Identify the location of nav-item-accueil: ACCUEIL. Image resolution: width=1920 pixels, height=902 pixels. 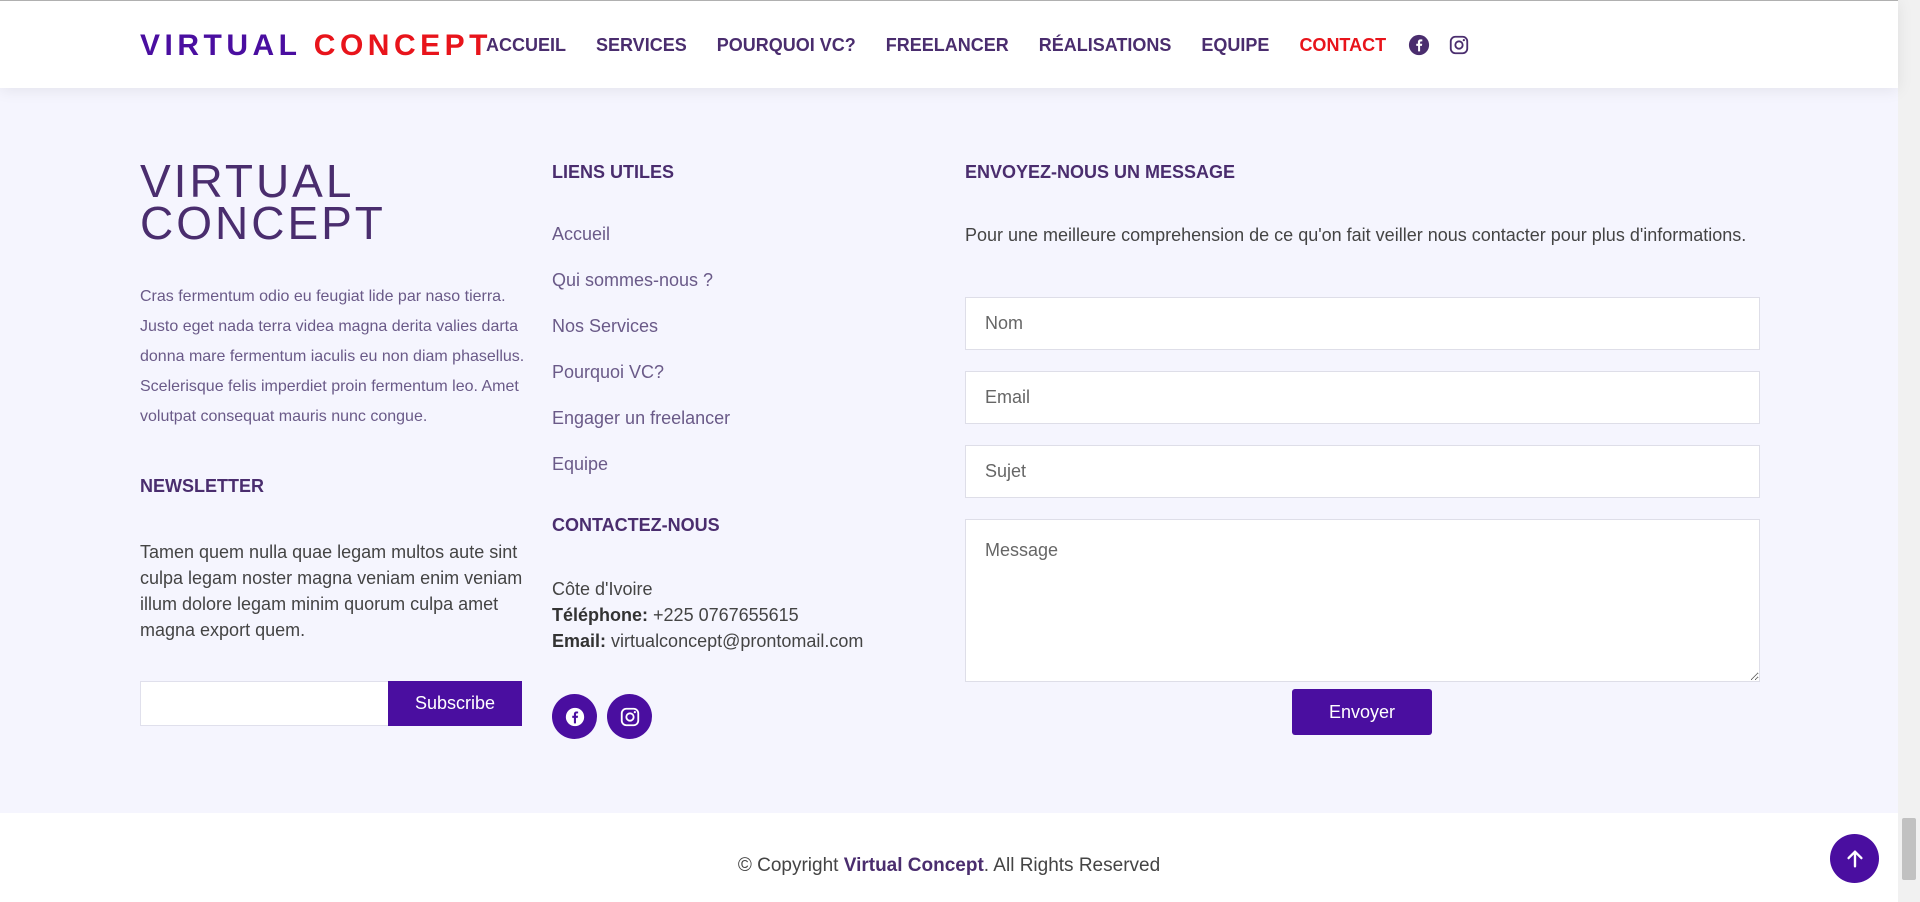
(526, 45).